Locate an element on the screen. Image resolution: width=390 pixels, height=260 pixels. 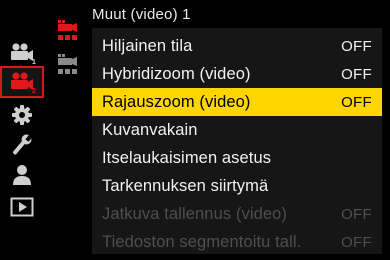
menu-item-self-timer: Itselaukaisimen asetus is located at coordinates (237, 158).